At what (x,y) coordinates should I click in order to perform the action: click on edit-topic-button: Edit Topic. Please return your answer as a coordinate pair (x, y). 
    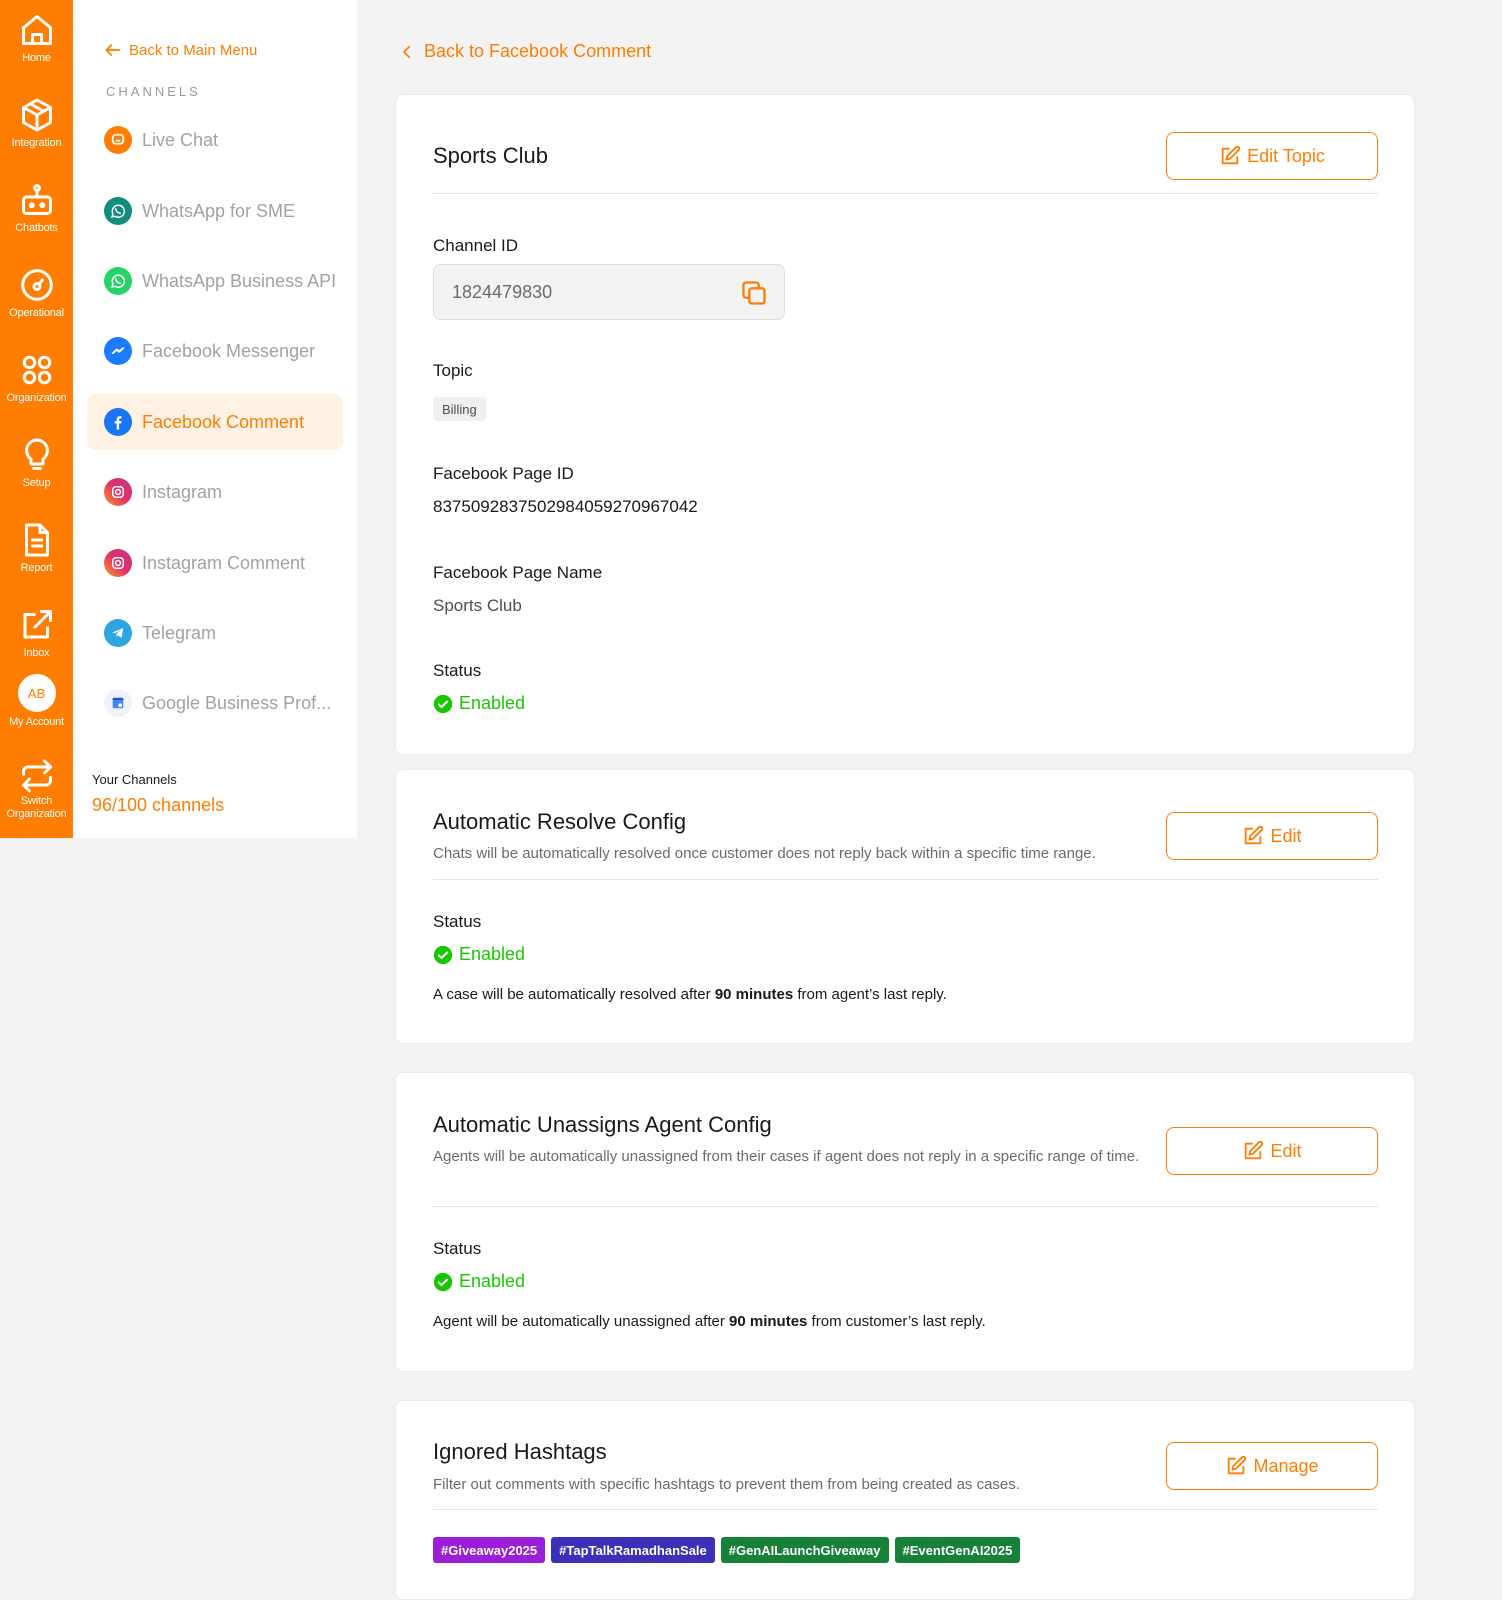
    Looking at the image, I should click on (1272, 156).